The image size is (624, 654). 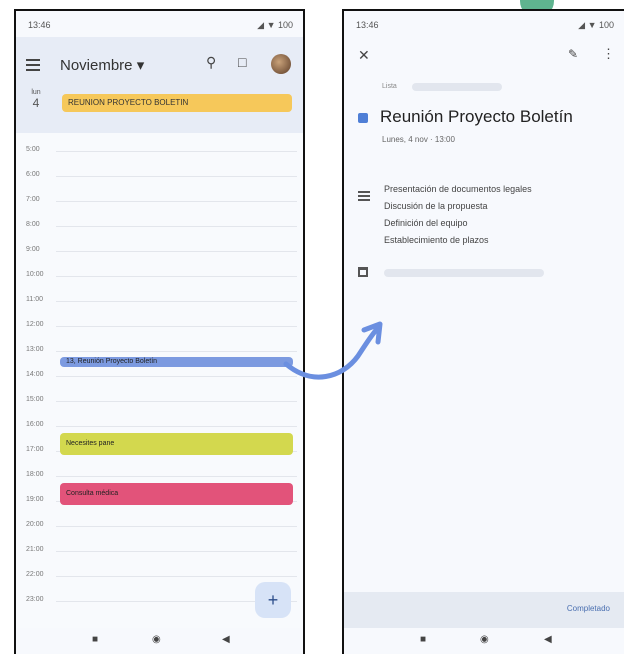 I want to click on hour-row: 15:00, so click(x=159, y=411).